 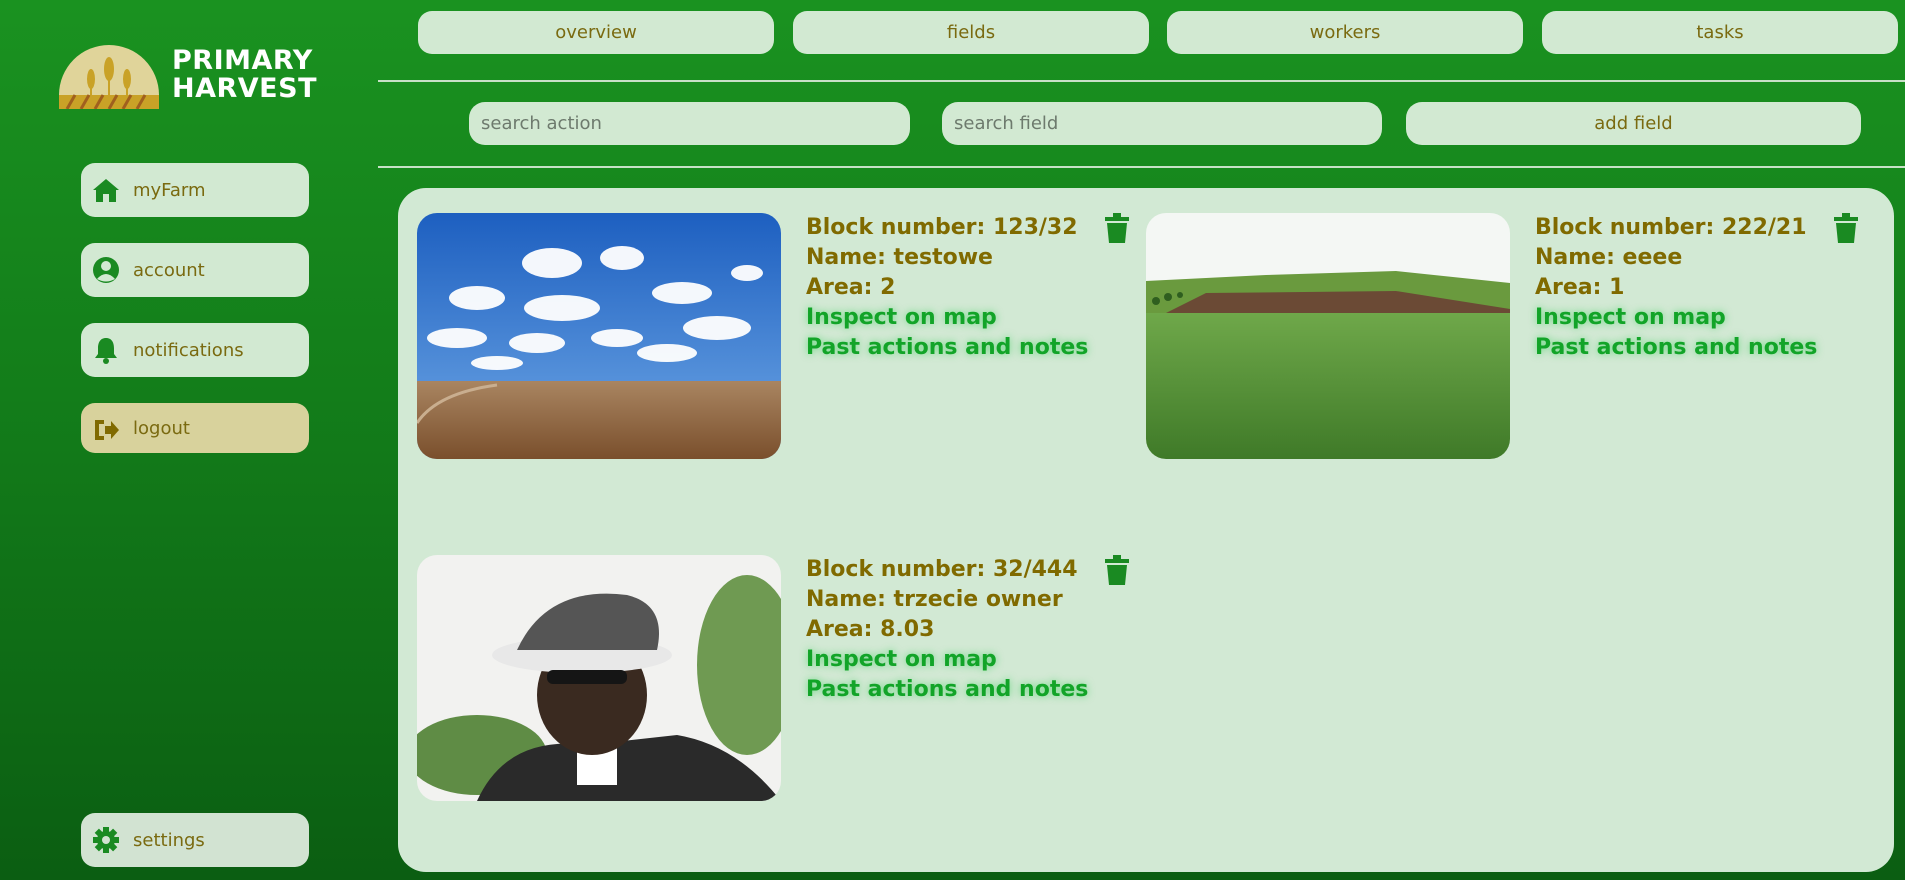 What do you see at coordinates (934, 599) in the screenshot?
I see `field-name: Name: trzecie owner` at bounding box center [934, 599].